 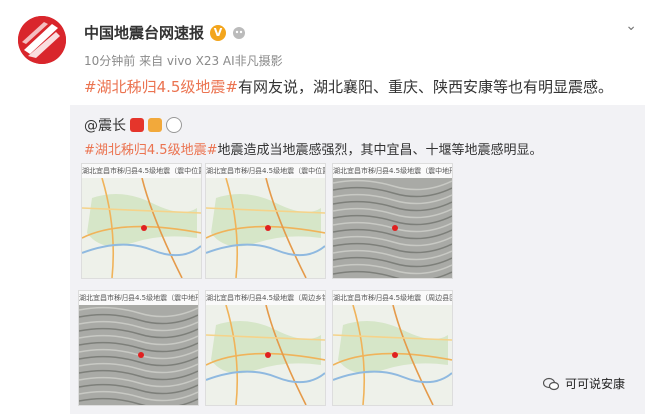 I want to click on repost-image-2: 湖北宜昌市秭归县4.5级地震（震中位置）, so click(x=265, y=221).